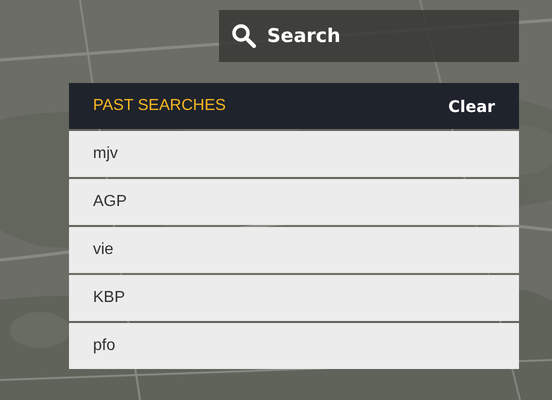 The image size is (552, 400). Describe the element at coordinates (369, 36) in the screenshot. I see `search-field: Search` at that location.